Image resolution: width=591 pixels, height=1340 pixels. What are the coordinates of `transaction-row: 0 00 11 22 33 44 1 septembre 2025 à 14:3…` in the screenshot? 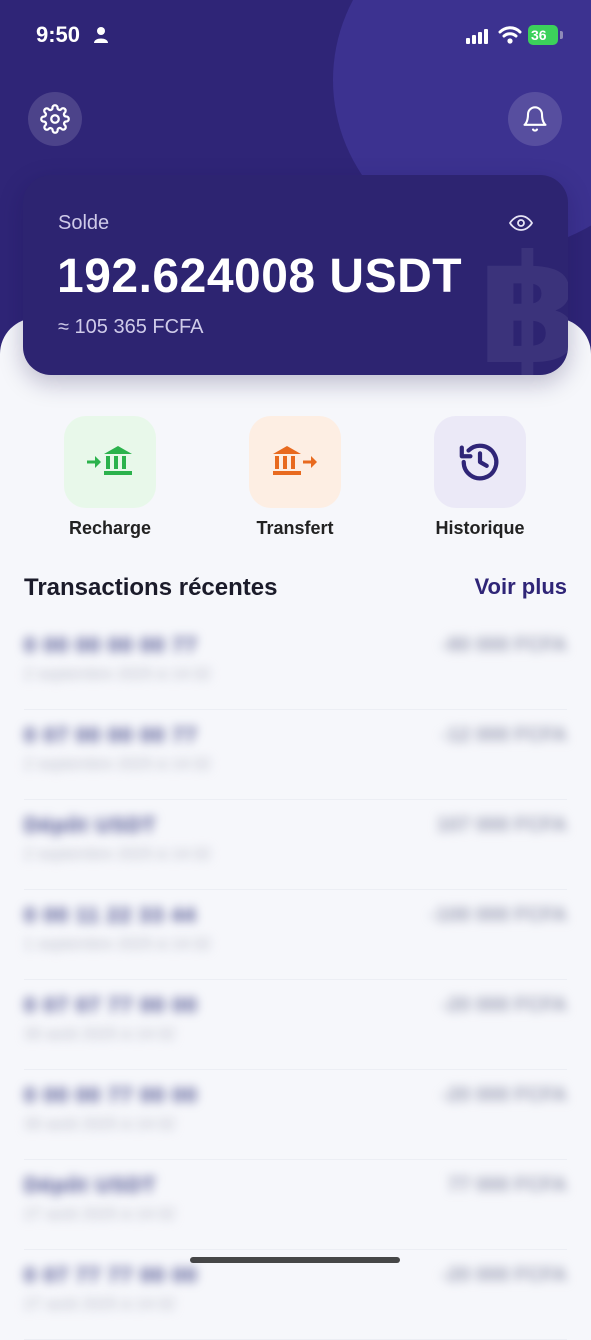 It's located at (295, 935).